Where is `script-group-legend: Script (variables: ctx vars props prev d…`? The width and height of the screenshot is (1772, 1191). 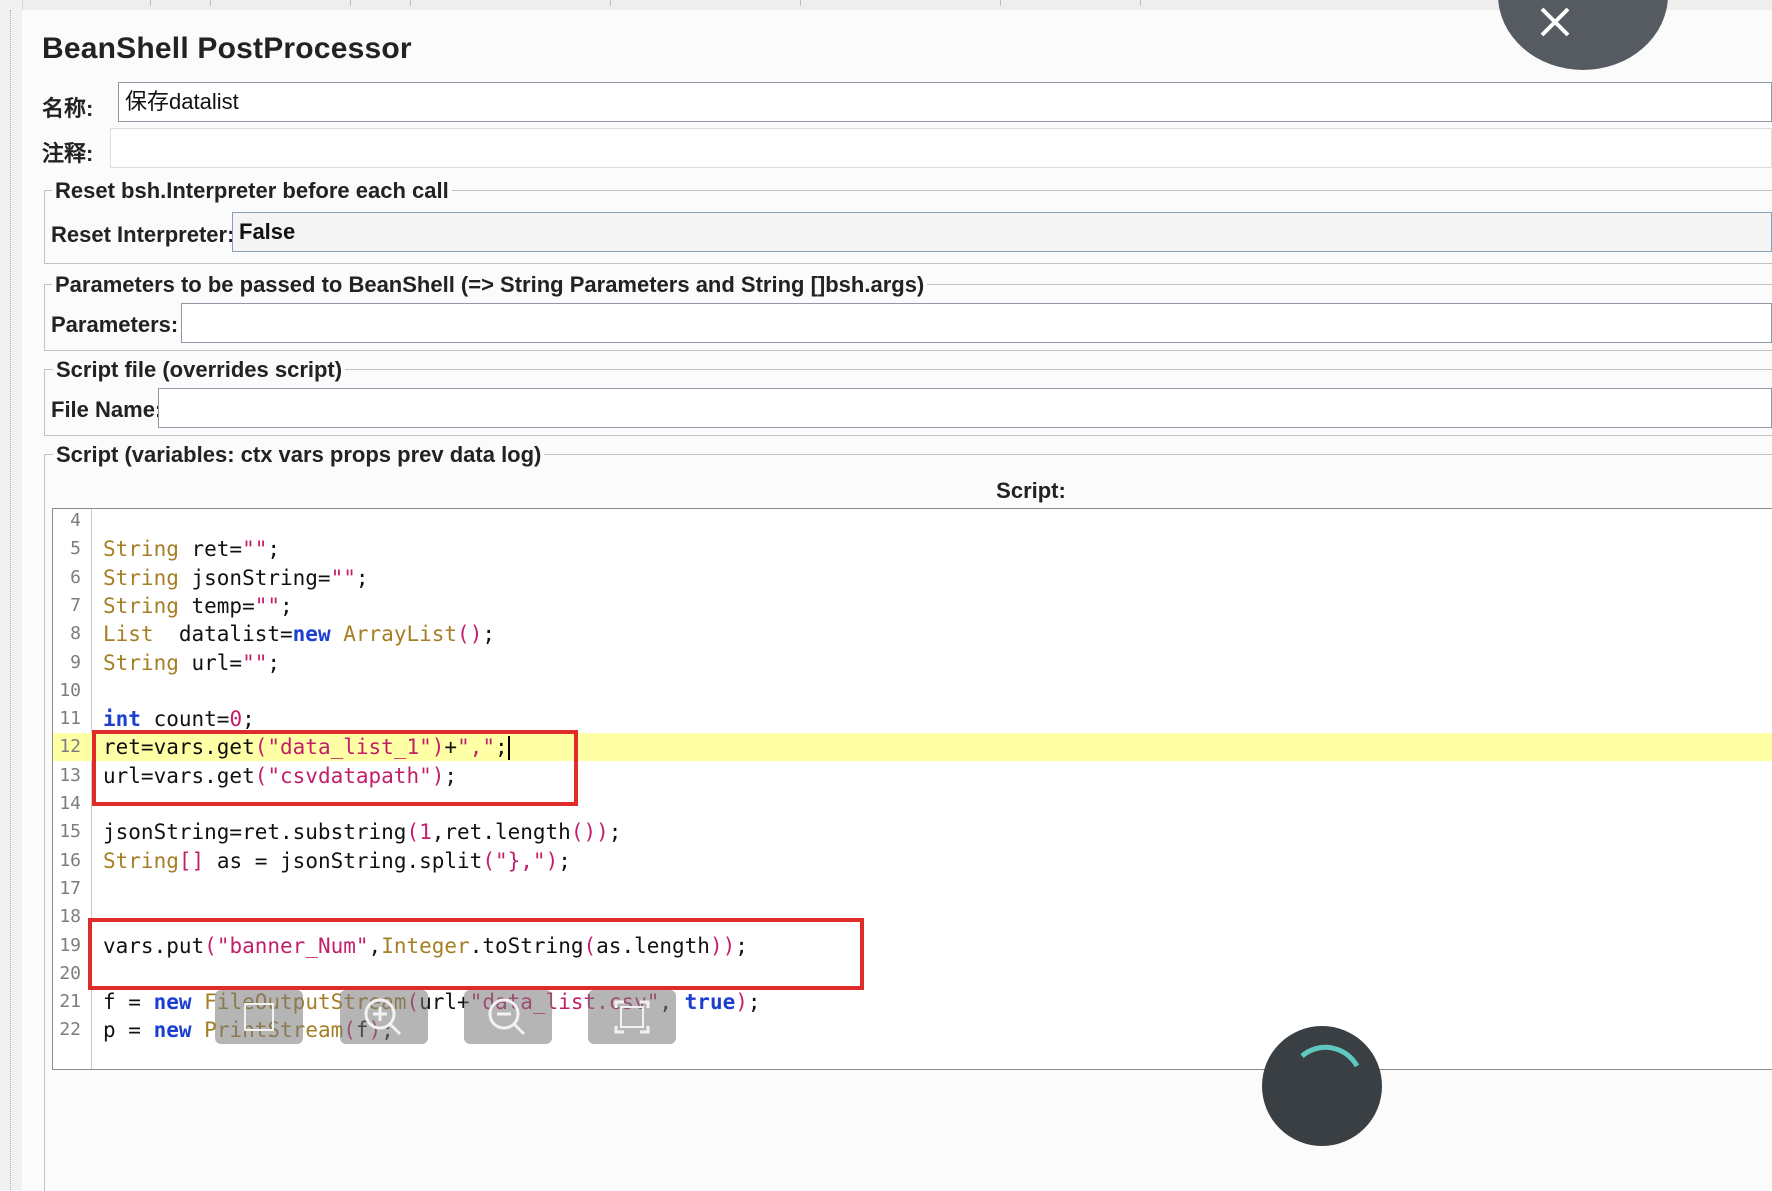
script-group-legend: Script (variables: ctx vars props prev d… is located at coordinates (299, 455).